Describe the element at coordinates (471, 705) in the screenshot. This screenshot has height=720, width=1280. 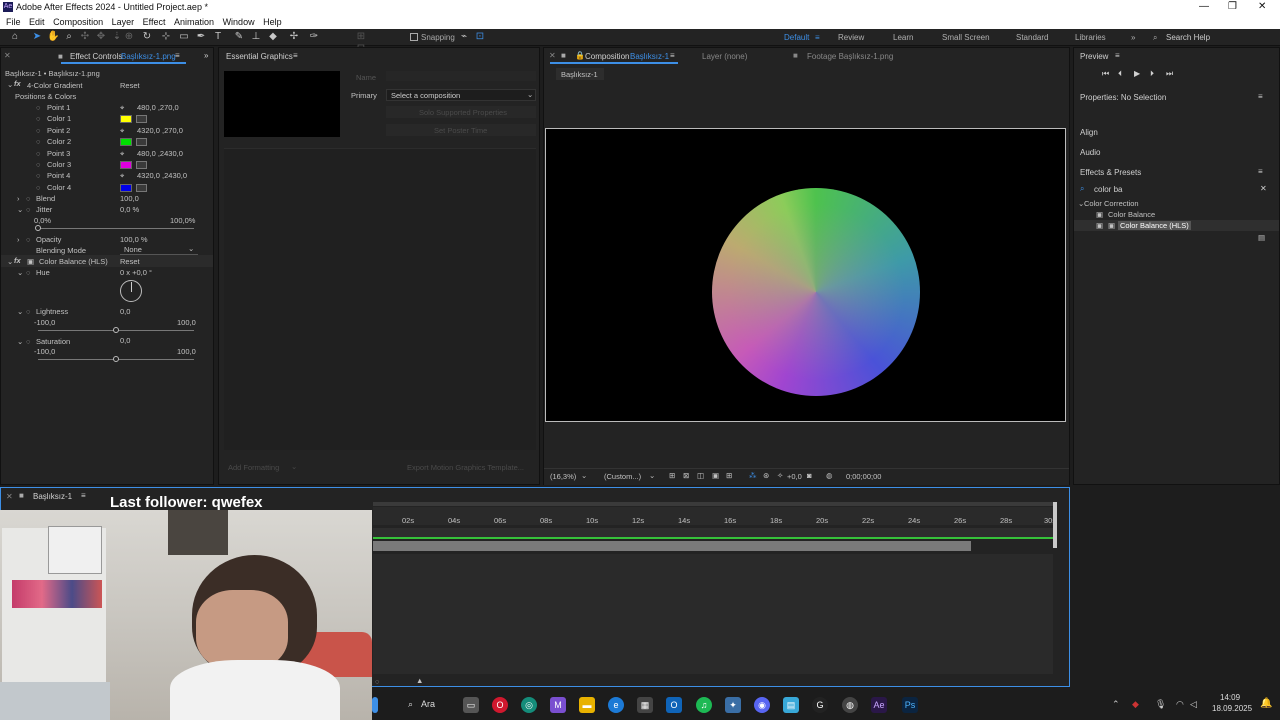
I see `task-view-icon: ▭` at that location.